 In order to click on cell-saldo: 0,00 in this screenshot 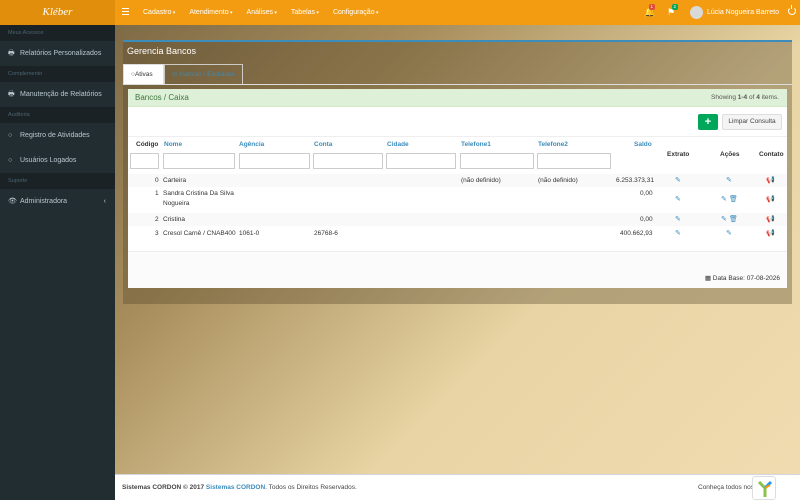, I will do `click(646, 193)`.